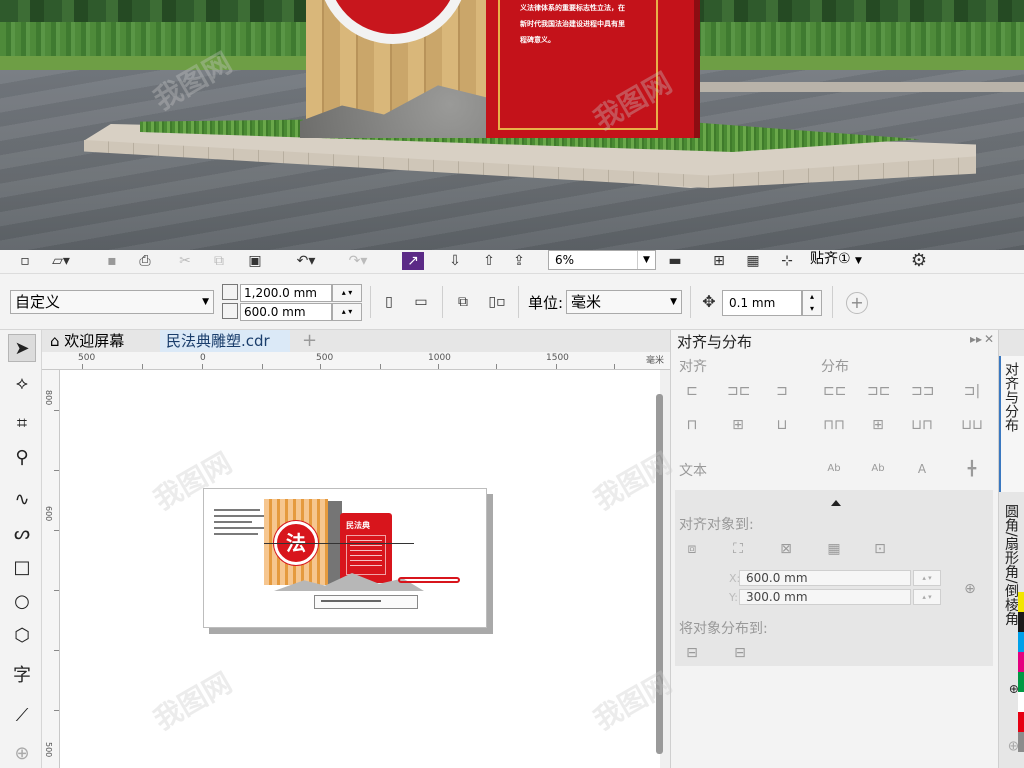 Image resolution: width=1024 pixels, height=768 pixels. I want to click on align-center-h-icon: ⊐⊏, so click(738, 391).